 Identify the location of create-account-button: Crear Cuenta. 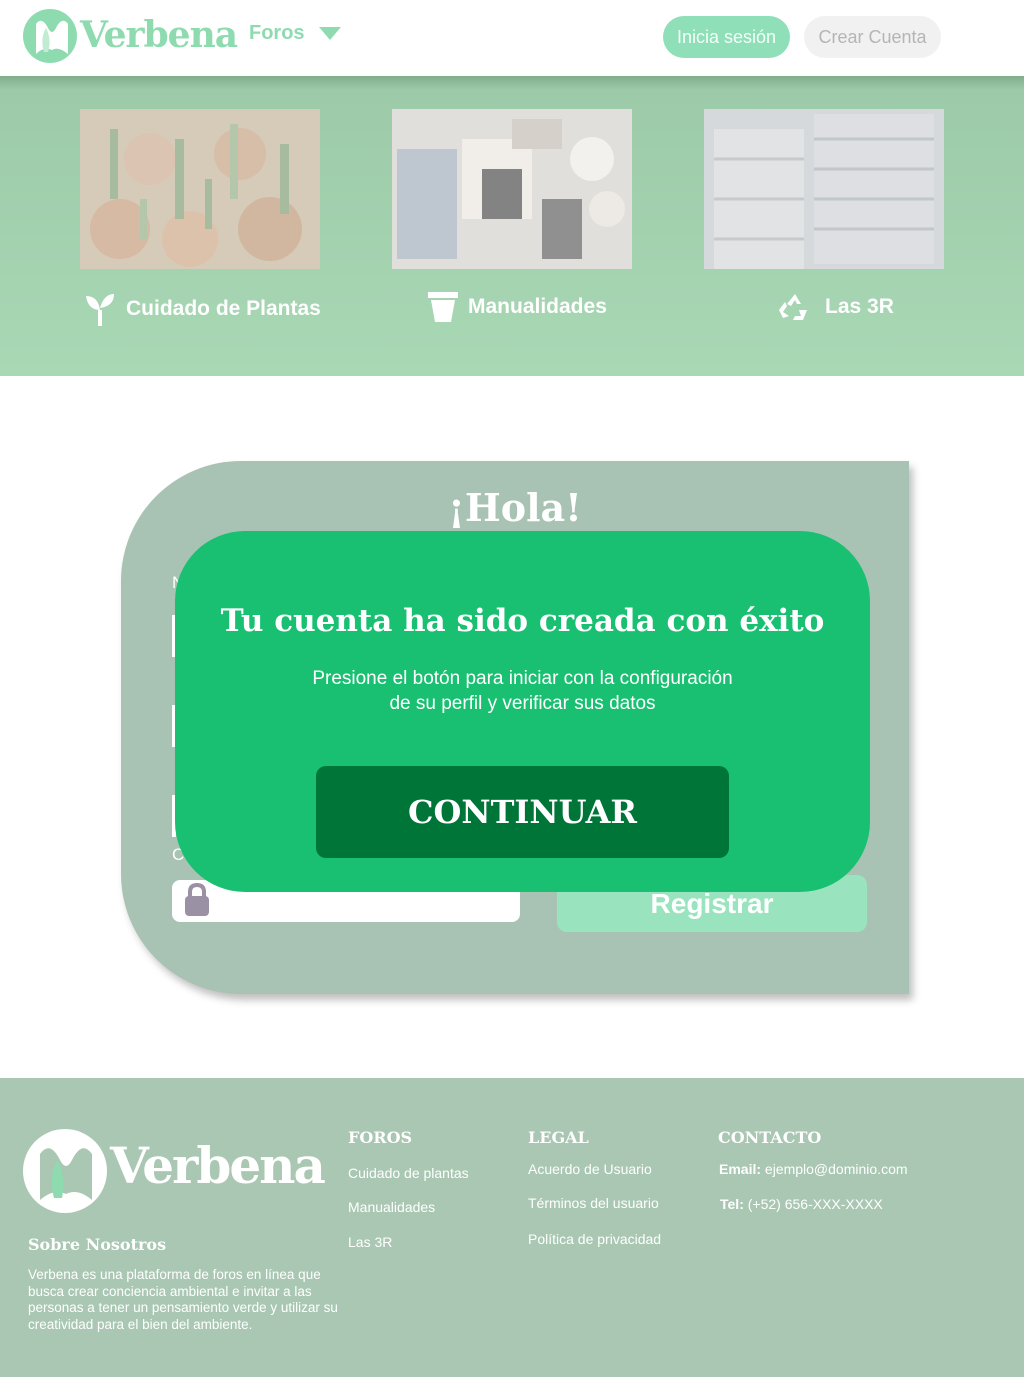
(872, 37).